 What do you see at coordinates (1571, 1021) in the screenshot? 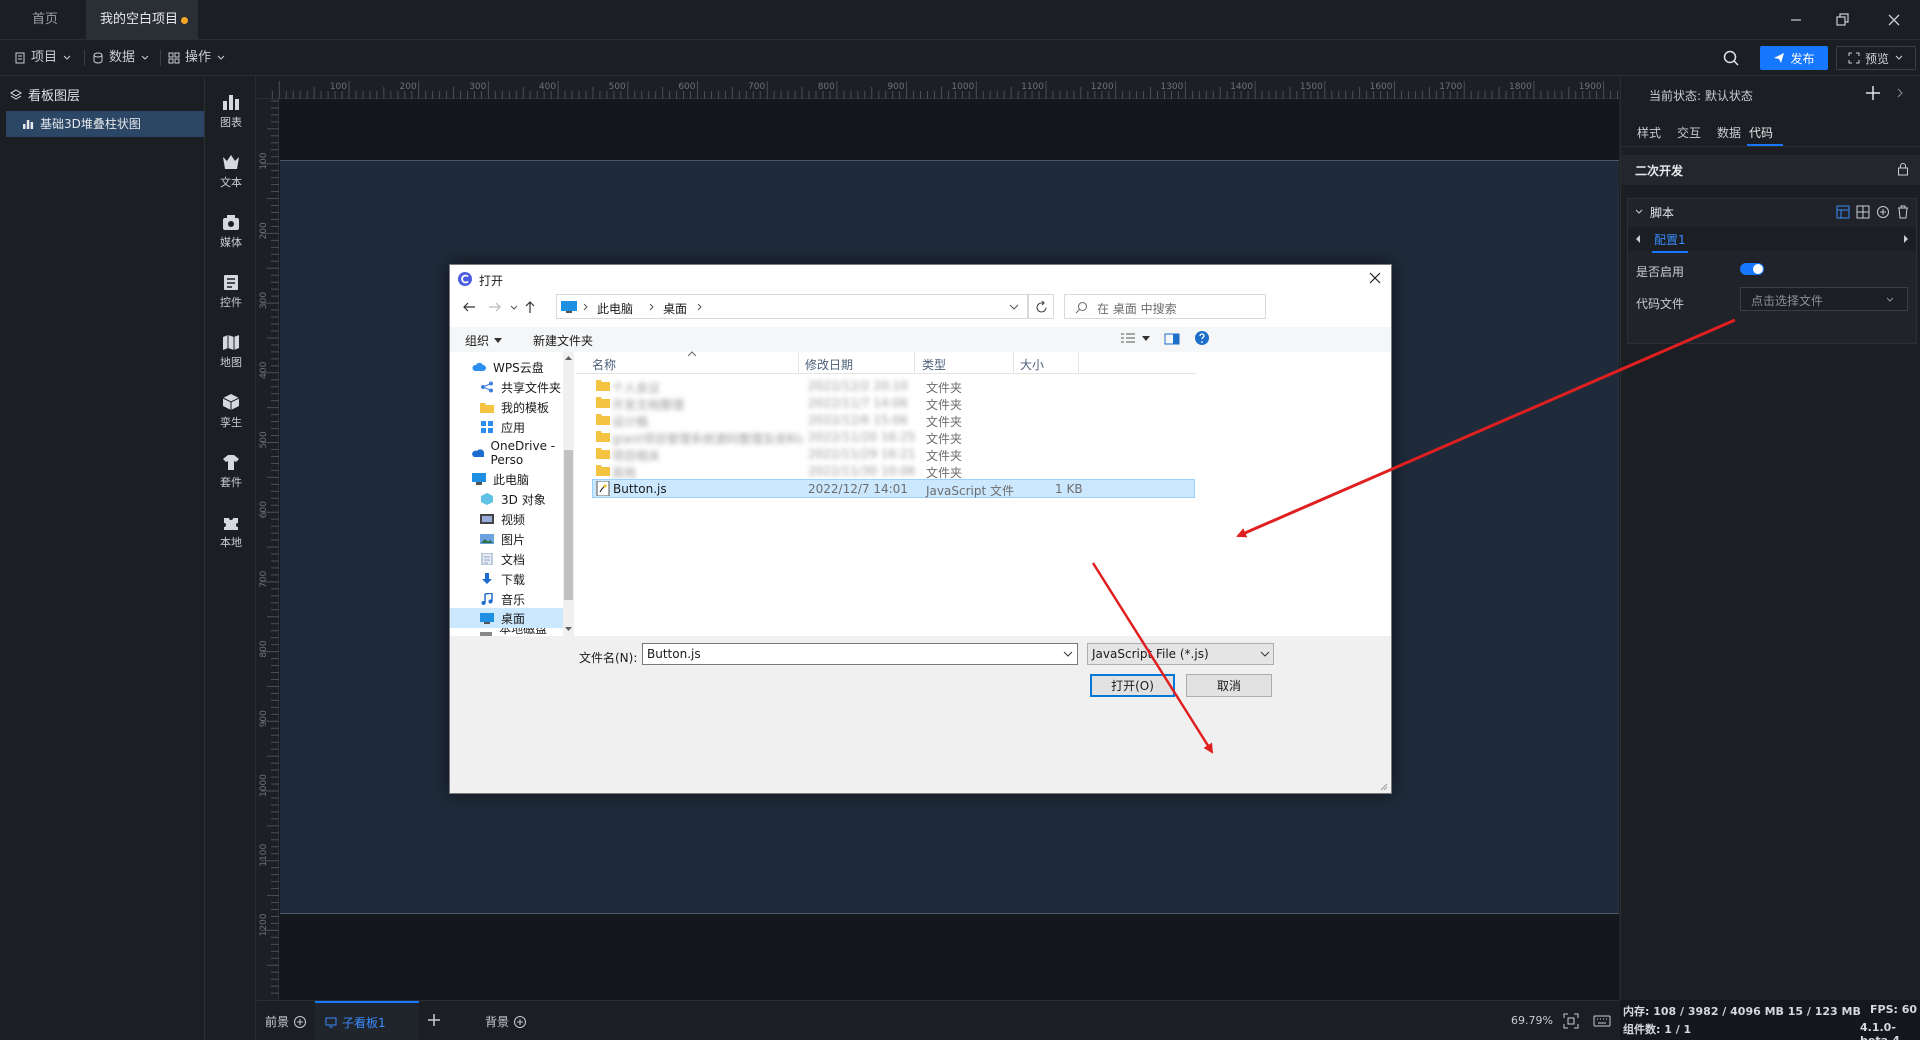
I see `fit-screen-icon` at bounding box center [1571, 1021].